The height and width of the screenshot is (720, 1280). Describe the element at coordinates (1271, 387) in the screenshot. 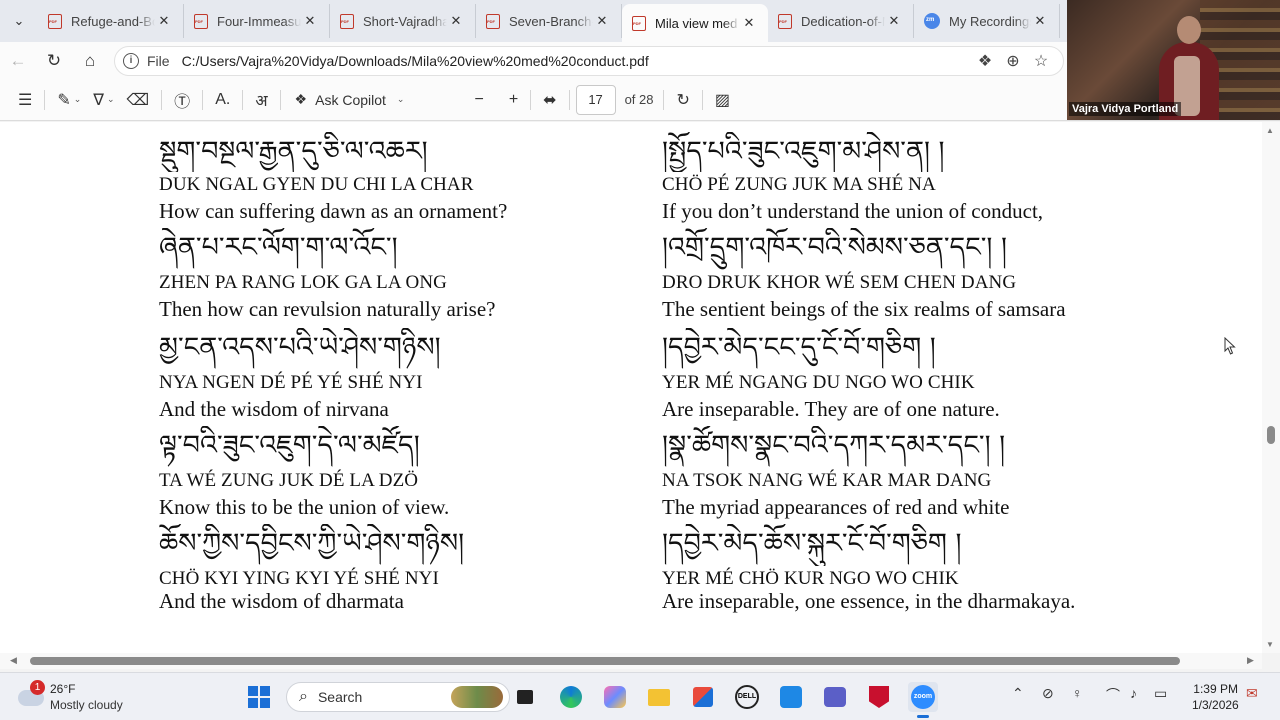

I see `vertical-scrollbar: ▲ ▼` at that location.